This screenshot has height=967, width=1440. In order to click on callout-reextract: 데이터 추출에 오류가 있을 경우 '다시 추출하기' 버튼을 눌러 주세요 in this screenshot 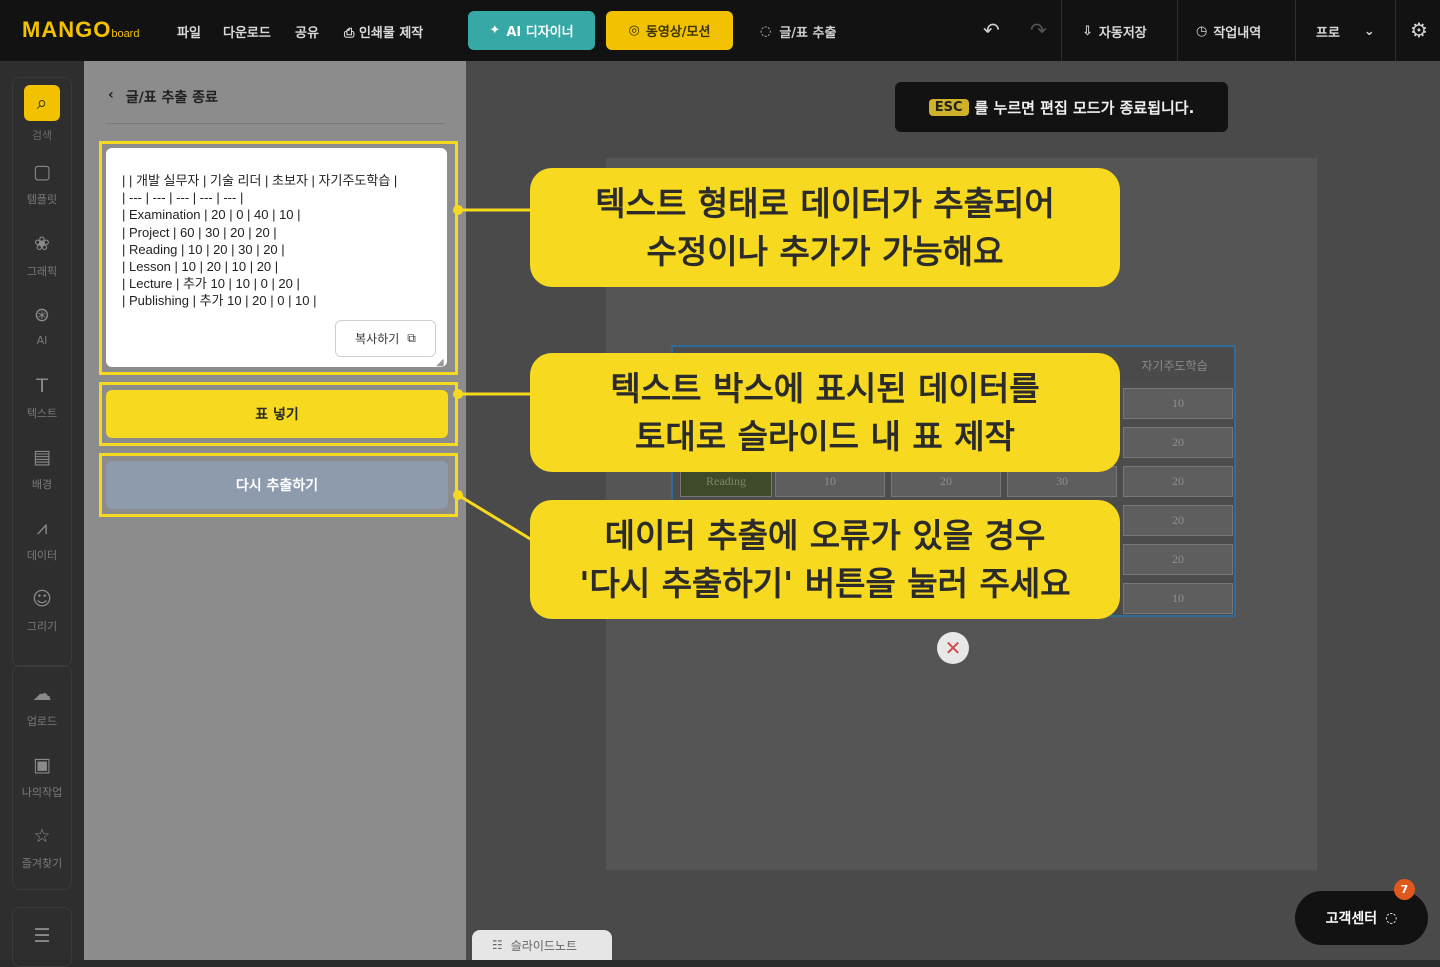, I will do `click(825, 559)`.